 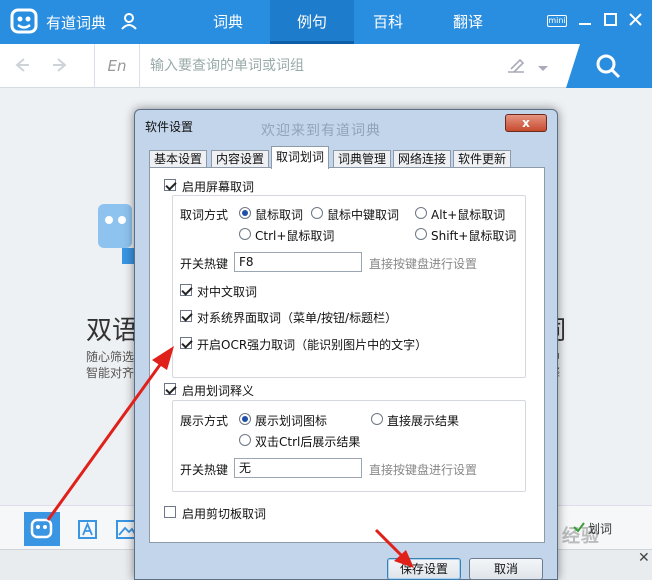 I want to click on radio-show-result, so click(x=377, y=419).